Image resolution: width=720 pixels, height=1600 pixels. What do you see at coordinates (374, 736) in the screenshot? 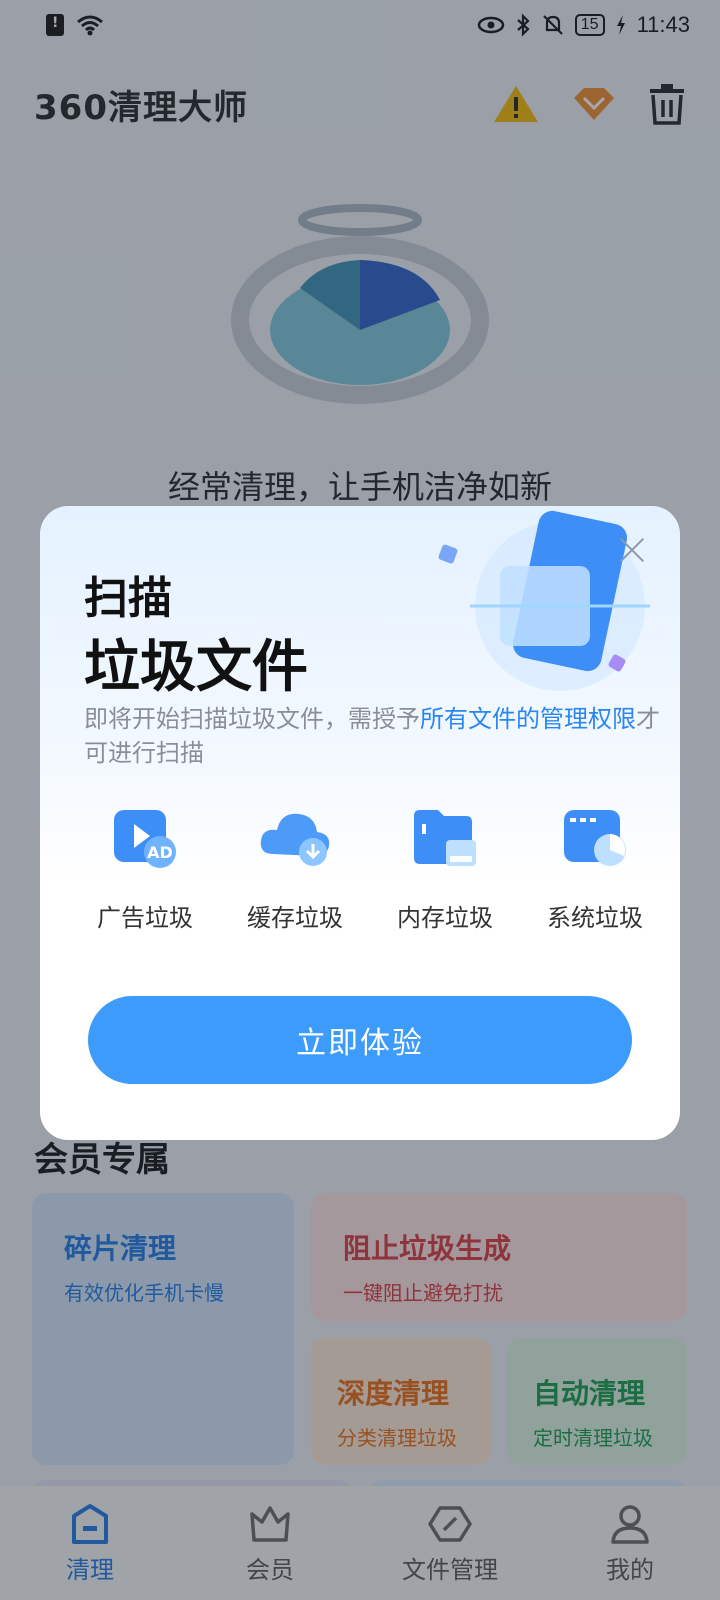
I see `dialog-description: 即将开始扫描垃圾文件，需授予所有文件的管理权限才可进行扫描` at bounding box center [374, 736].